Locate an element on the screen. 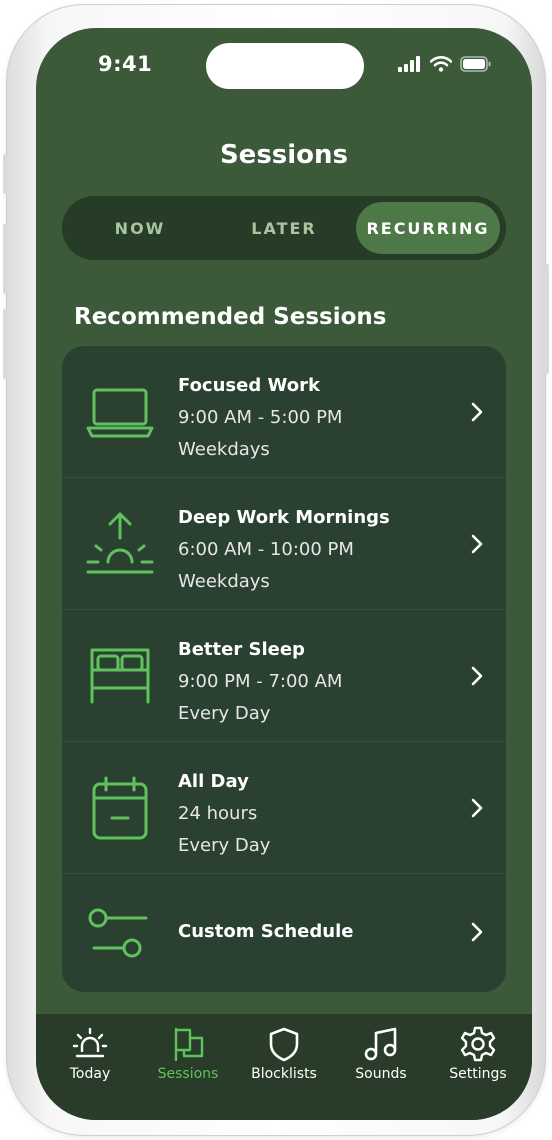  segment-later: LATER is located at coordinates (284, 228).